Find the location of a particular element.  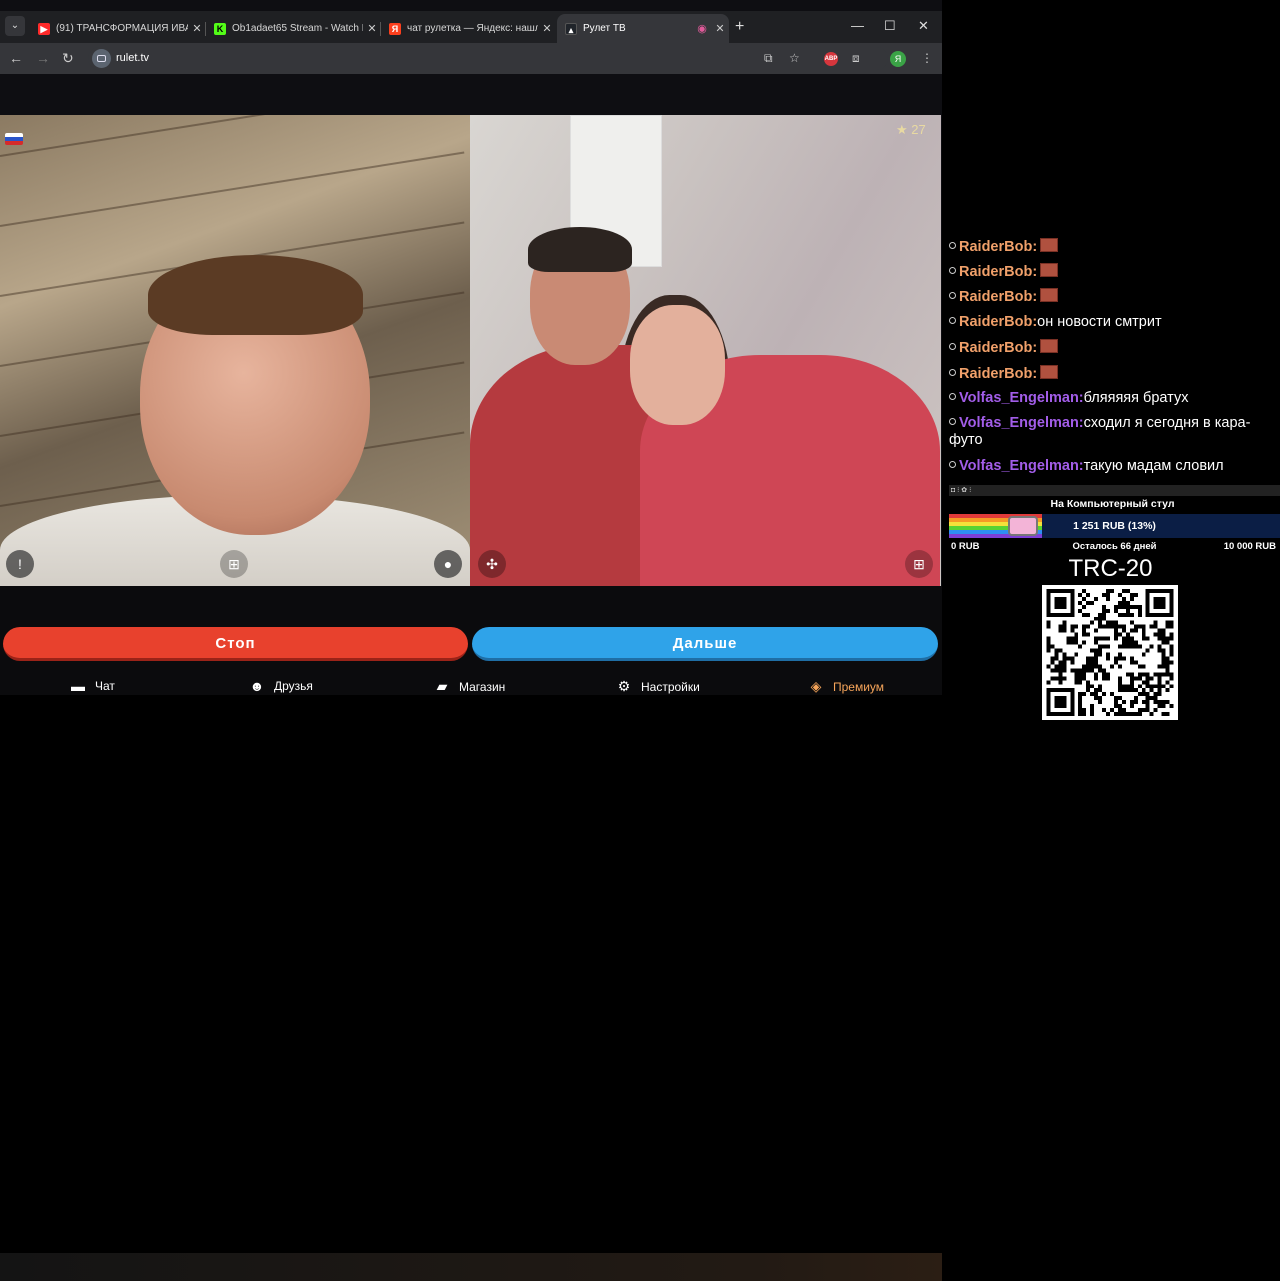

chat-text: такую мадам словил is located at coordinates (1153, 466).